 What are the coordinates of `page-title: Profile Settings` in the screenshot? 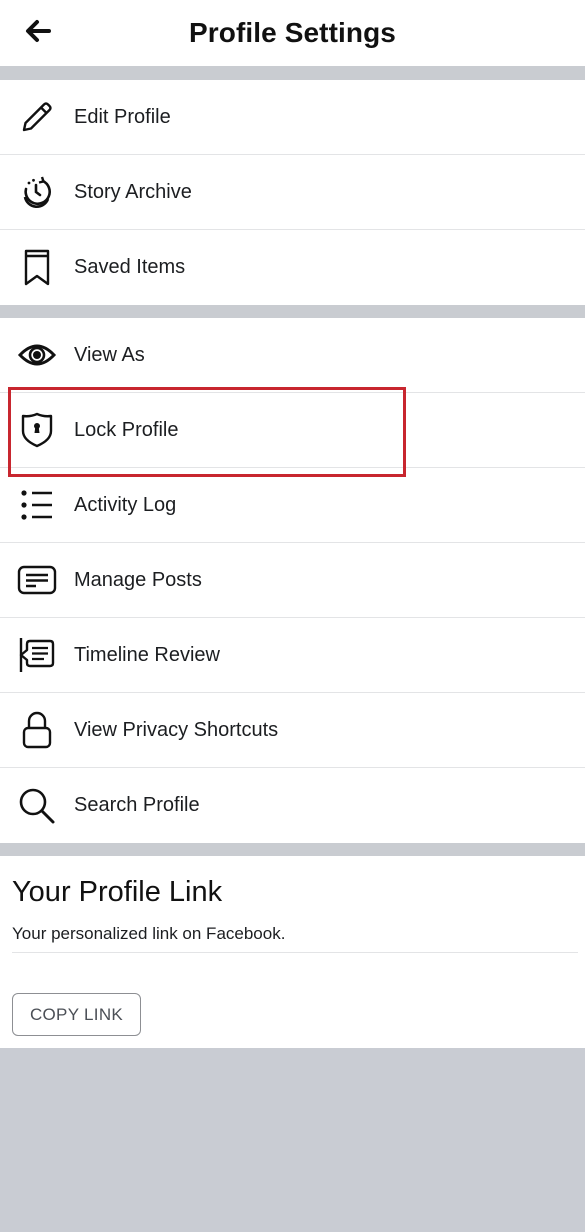 It's located at (292, 32).